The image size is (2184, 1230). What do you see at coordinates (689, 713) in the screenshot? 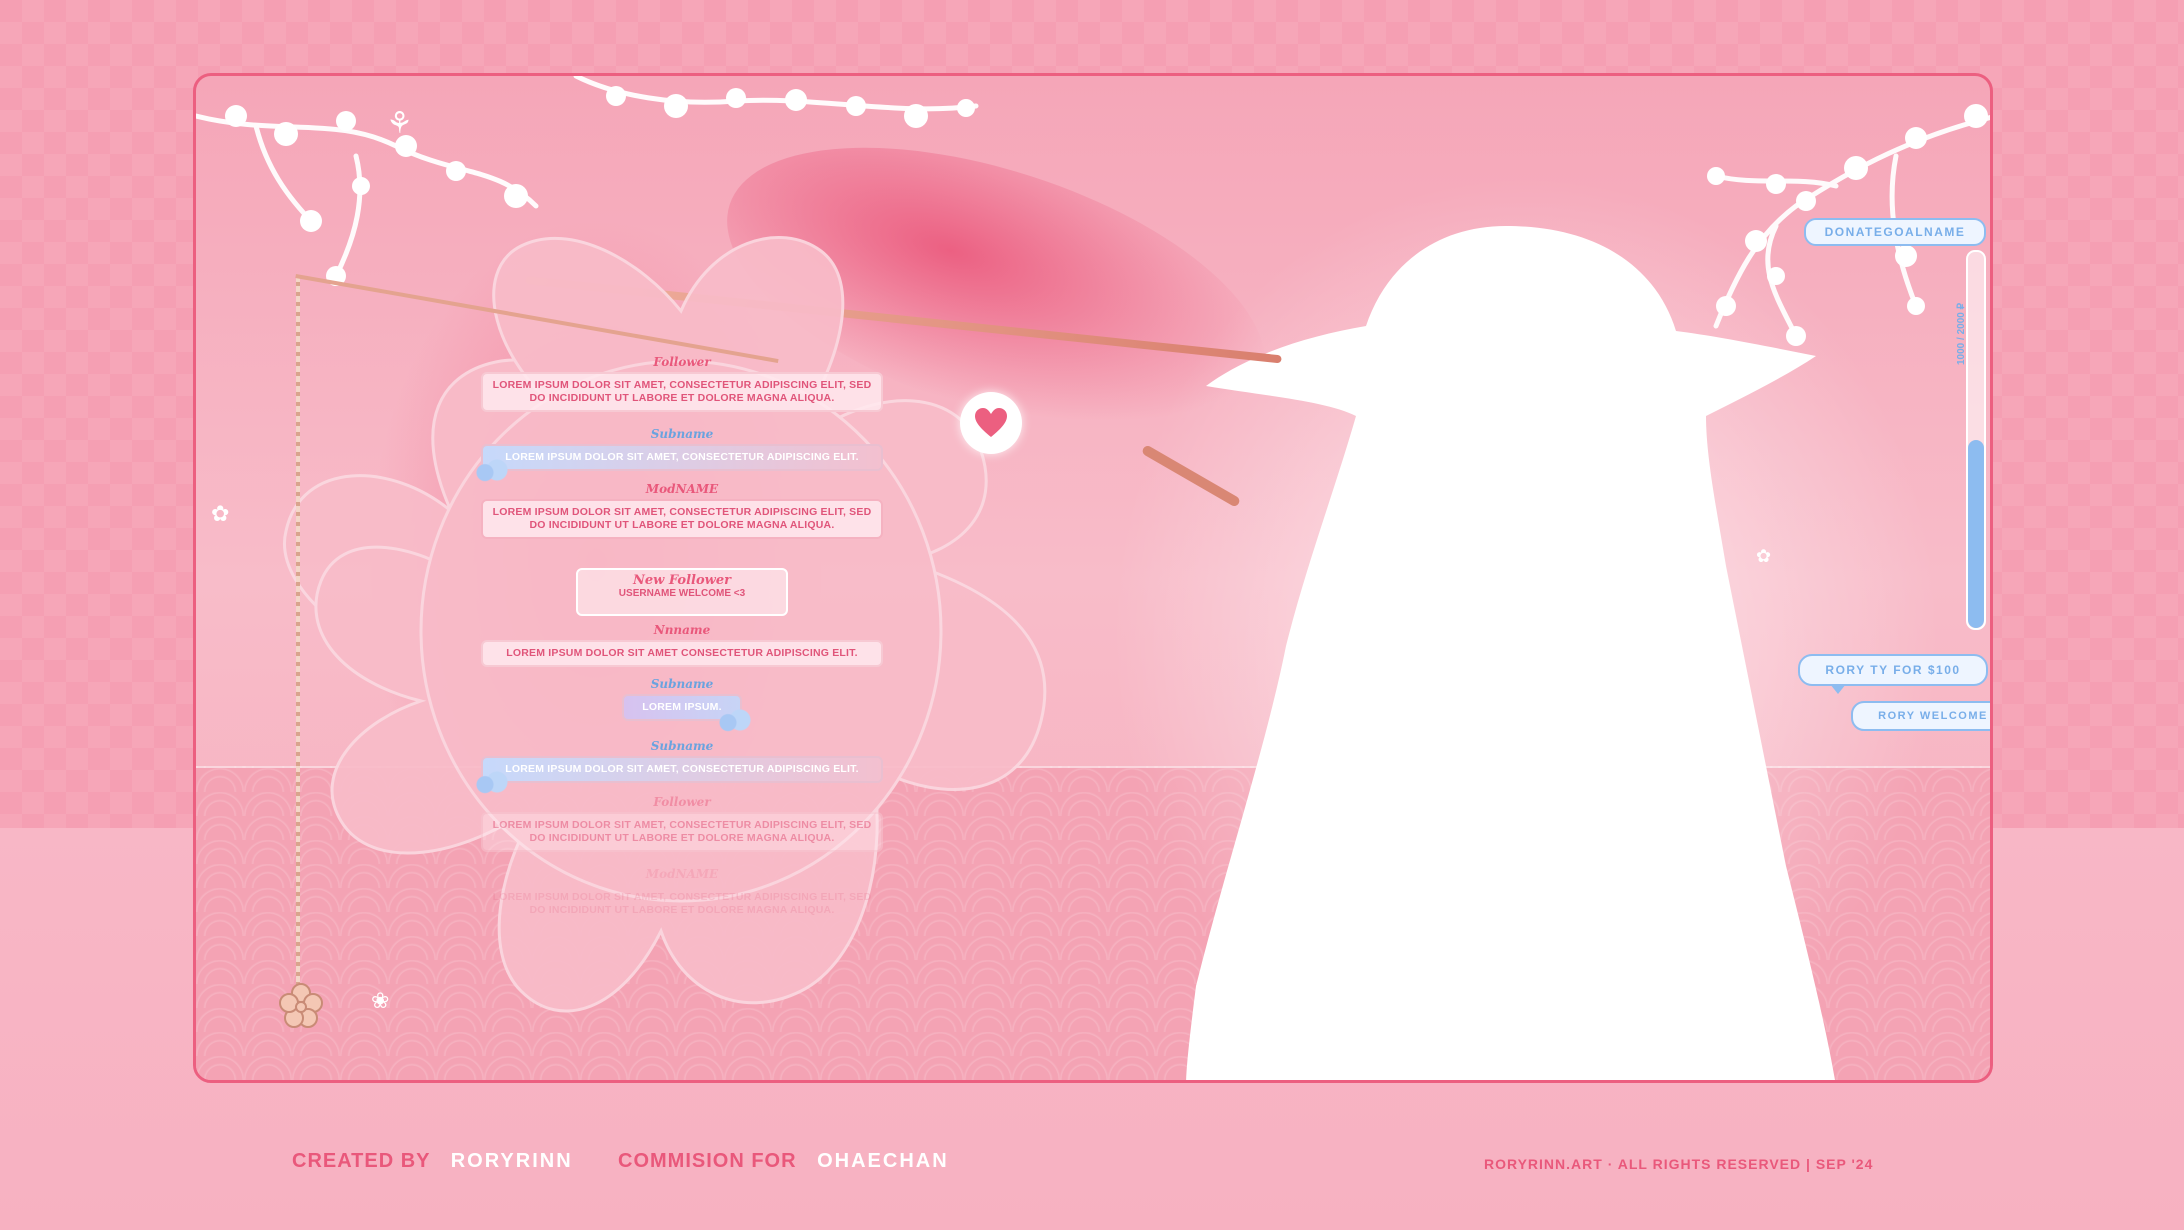
I see `chat-text: LOREM IPSUM.` at bounding box center [689, 713].